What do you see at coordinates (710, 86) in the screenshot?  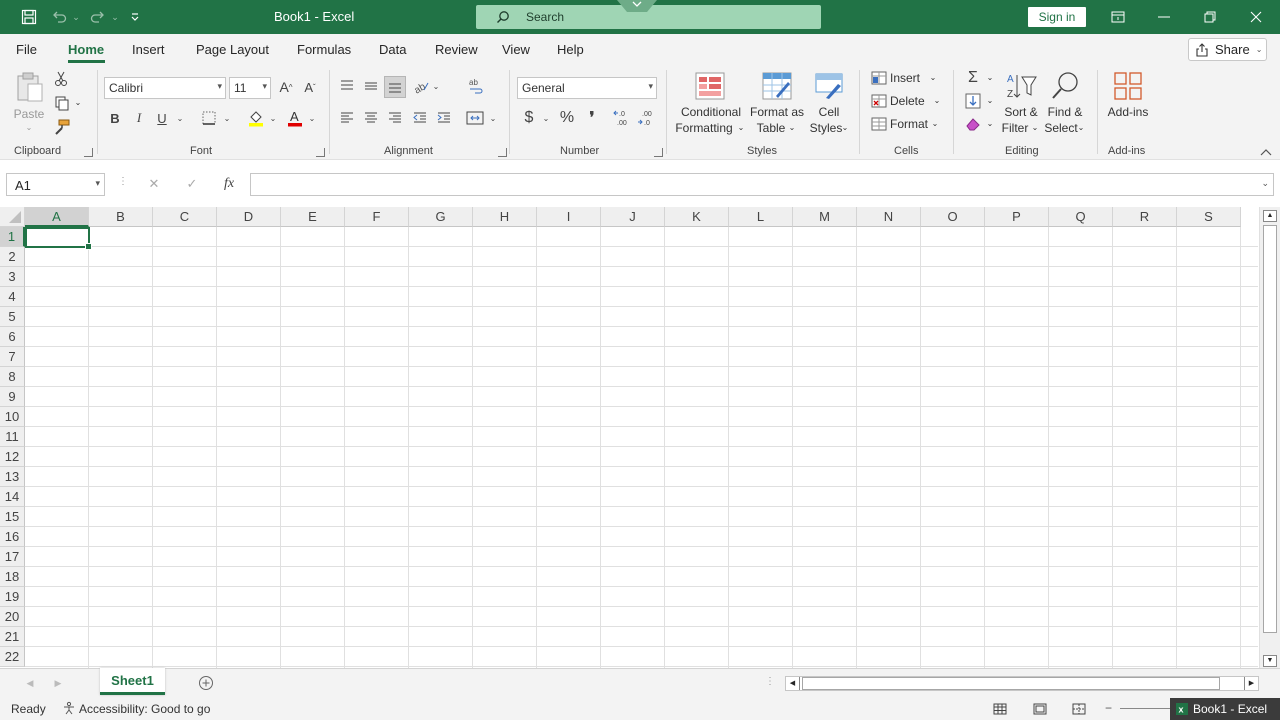 I see `conditional-formatting-icon` at bounding box center [710, 86].